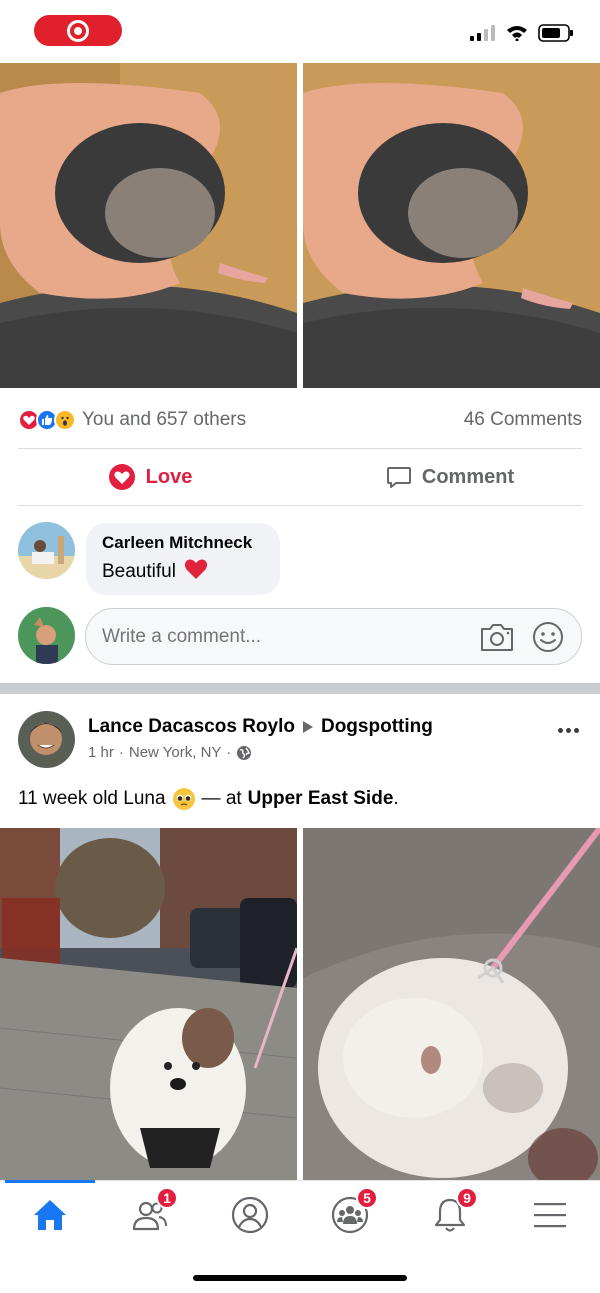 This screenshot has height=1293, width=600. Describe the element at coordinates (451, 1004) in the screenshot. I see `post-photo-dog-closeup` at that location.